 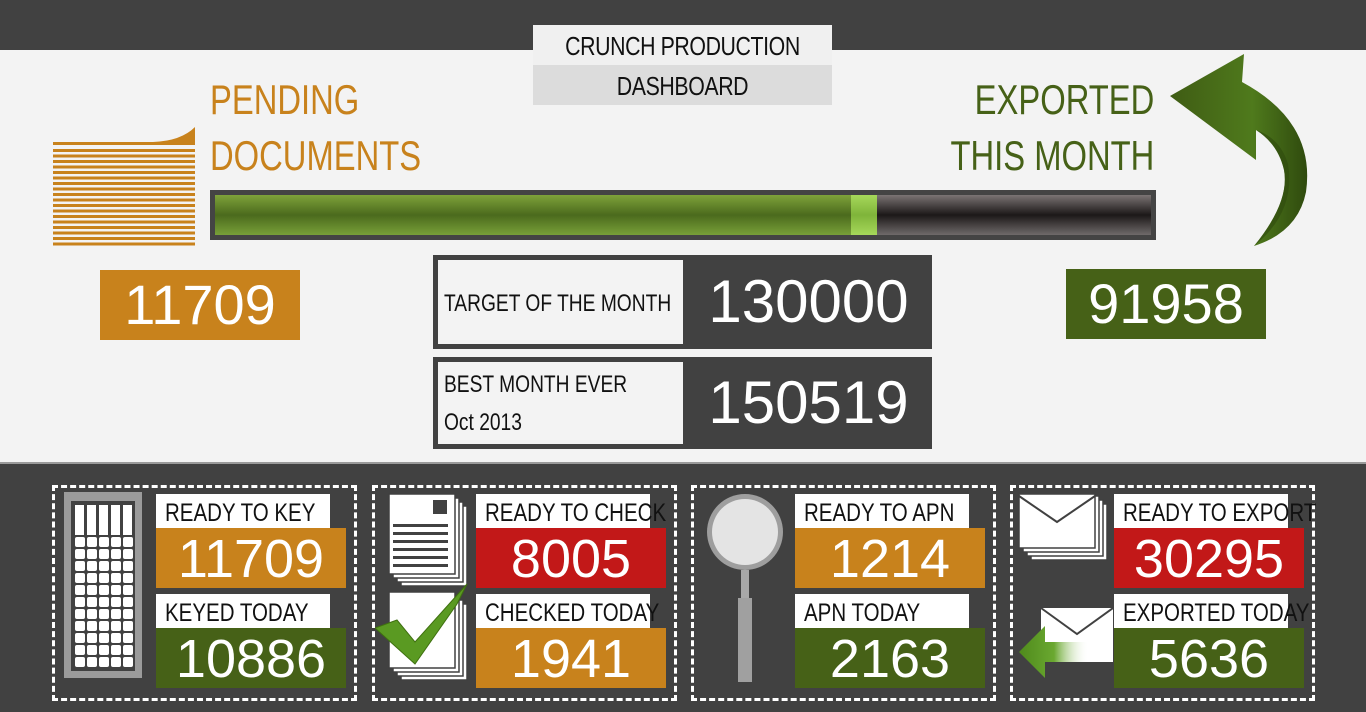 I want to click on monthly-progress-bar, so click(x=683, y=215).